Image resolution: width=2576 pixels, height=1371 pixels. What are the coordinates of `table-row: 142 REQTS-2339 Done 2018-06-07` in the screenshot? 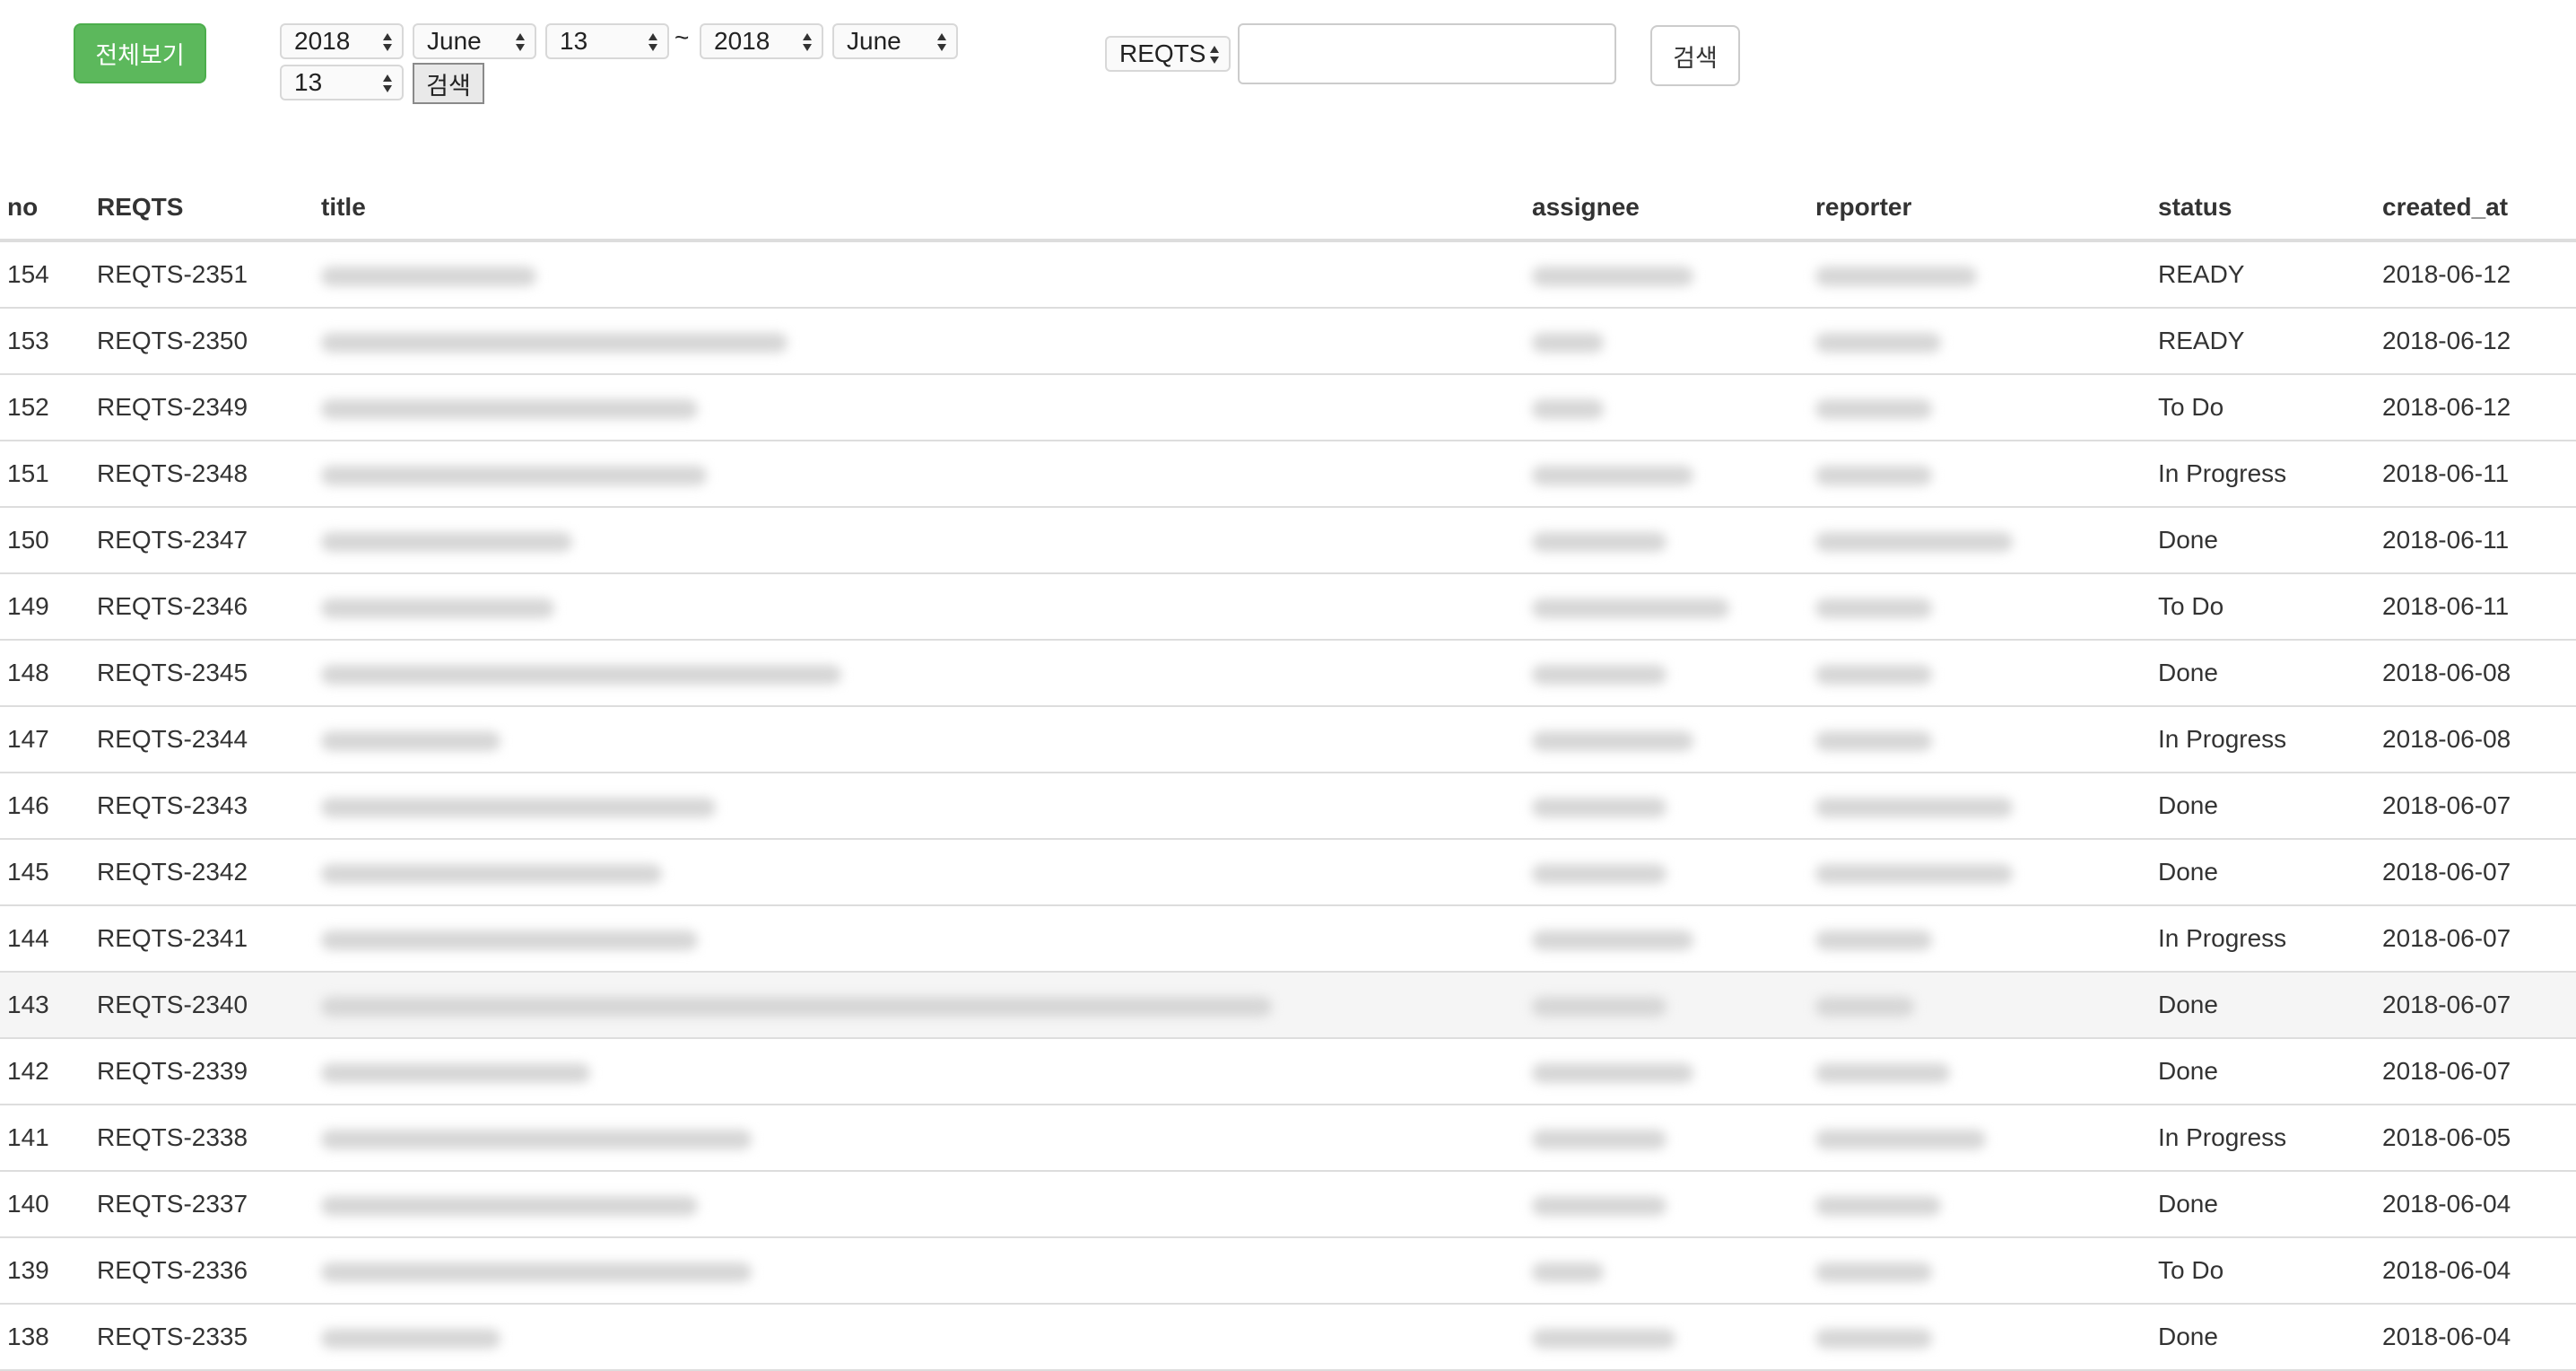 It's located at (1288, 1071).